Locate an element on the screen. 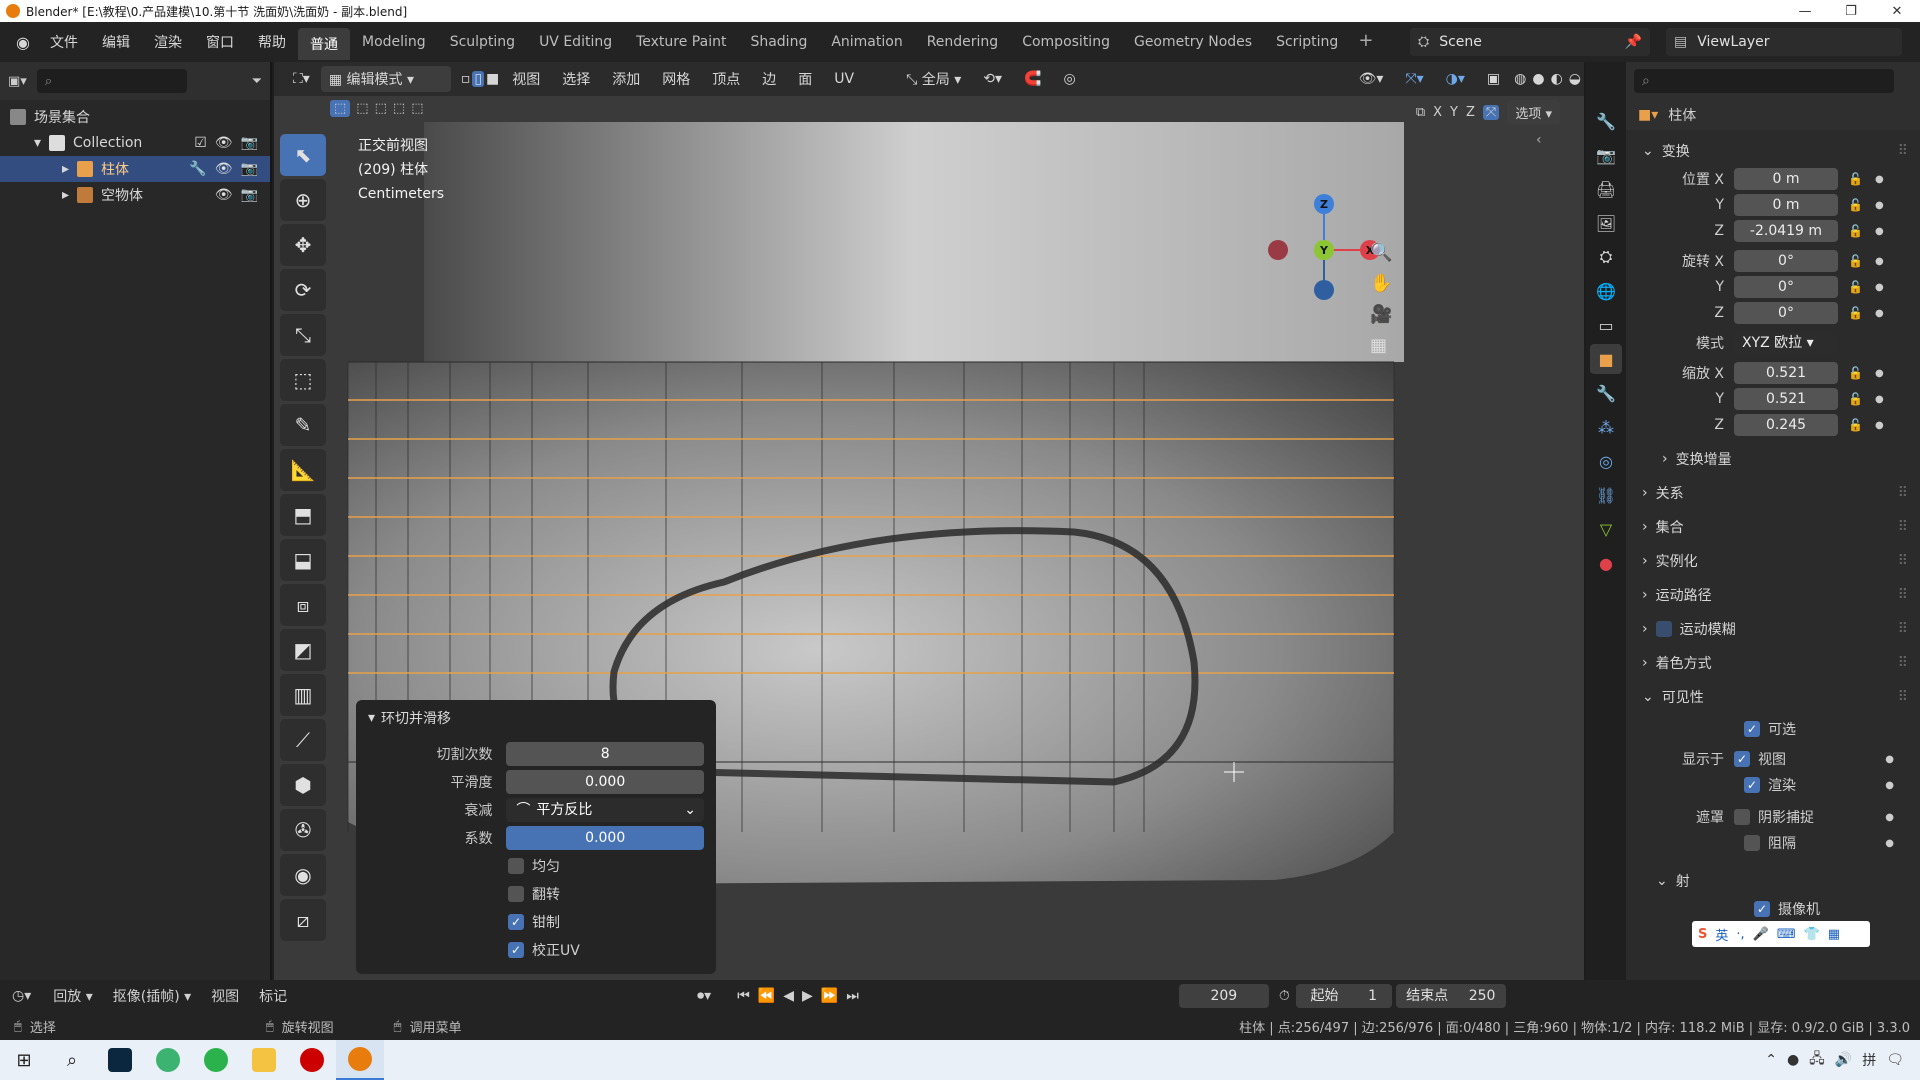 Image resolution: width=1920 pixels, height=1080 pixels. scale-x-field: 0.521 is located at coordinates (1786, 373).